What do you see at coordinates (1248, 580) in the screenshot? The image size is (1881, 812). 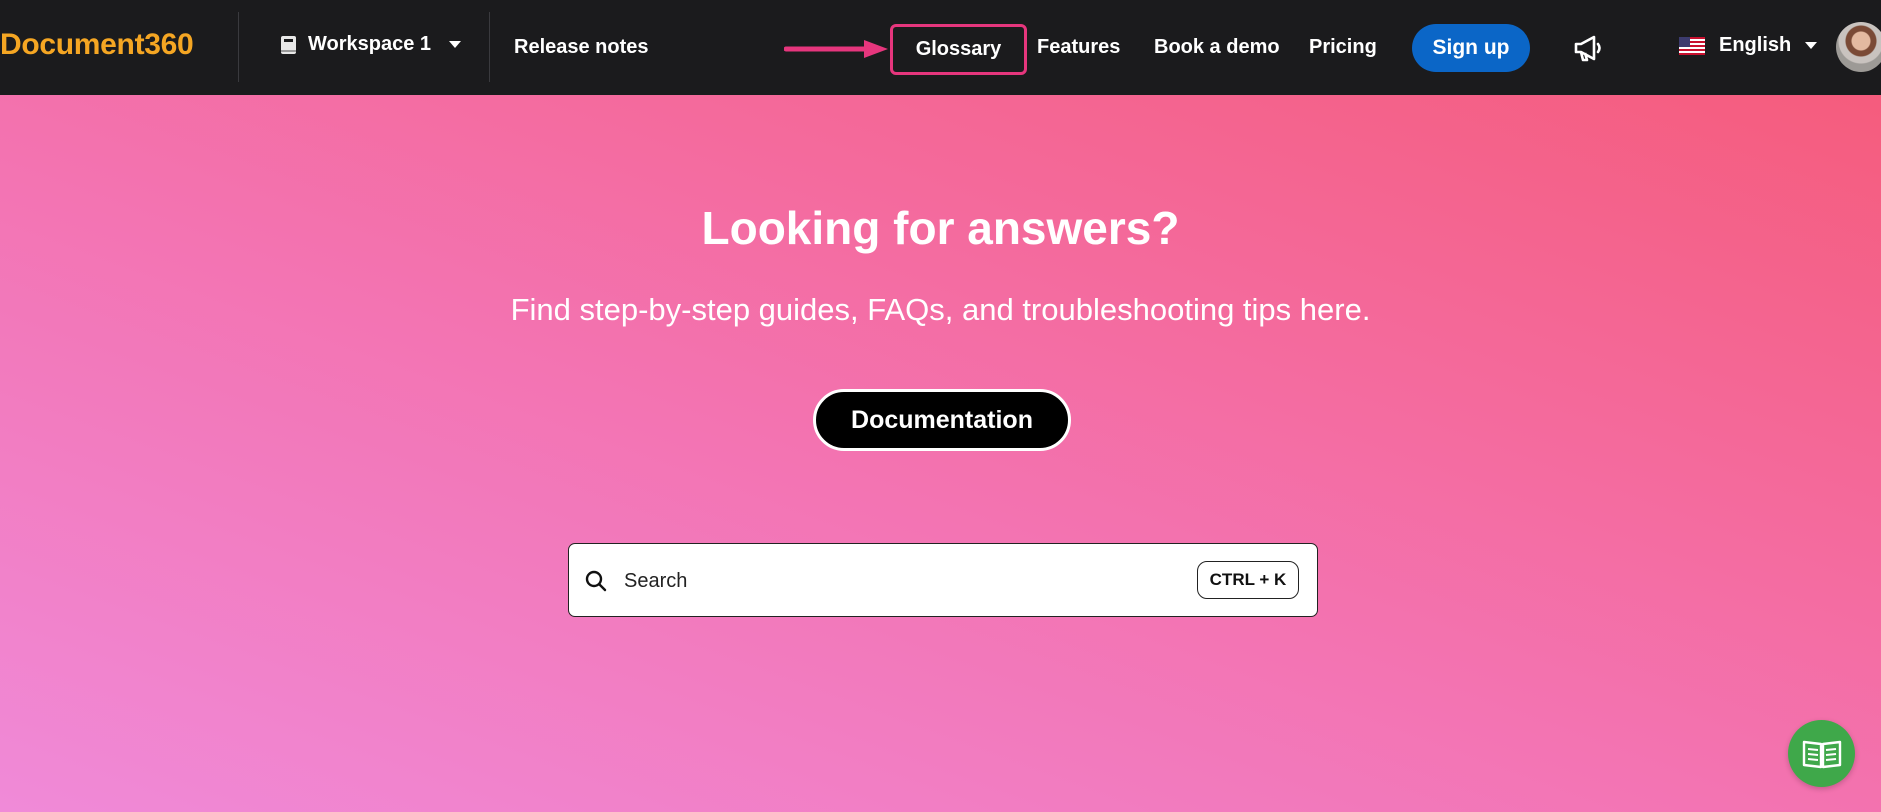 I see `keyboard-shortcut-badge: CTRL + K` at bounding box center [1248, 580].